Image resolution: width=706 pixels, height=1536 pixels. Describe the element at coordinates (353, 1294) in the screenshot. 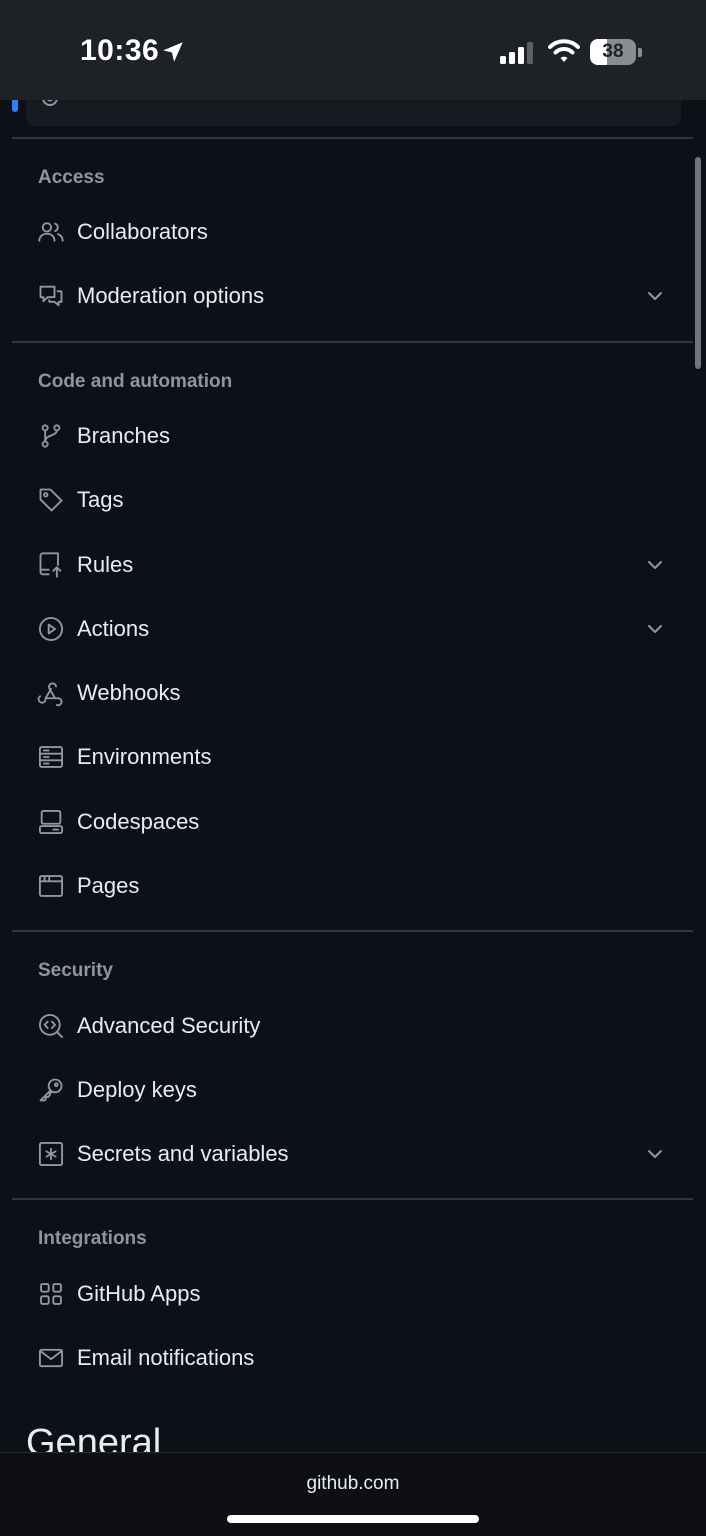

I see `nav-item-github-apps: GitHub Apps` at that location.